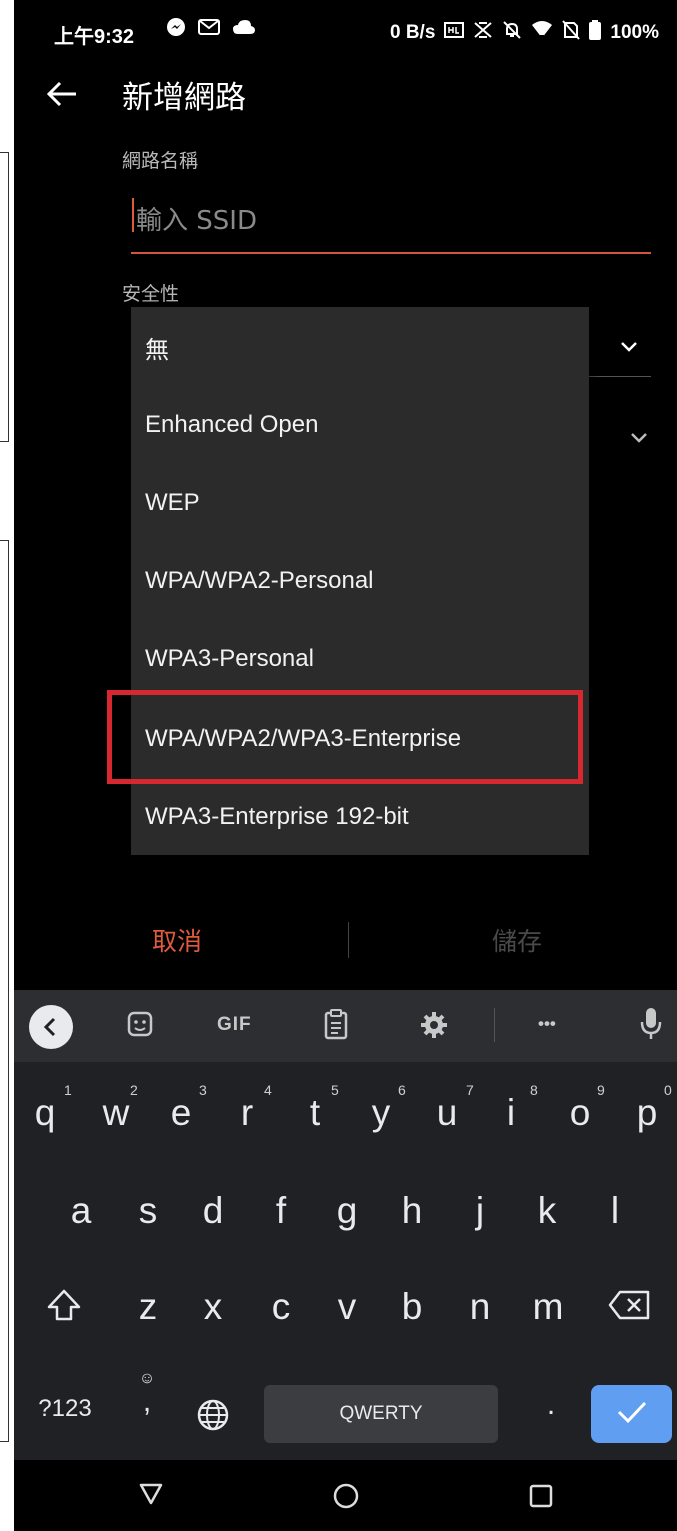 The width and height of the screenshot is (677, 1531). What do you see at coordinates (668, 1090) in the screenshot?
I see `hint-0: 0` at bounding box center [668, 1090].